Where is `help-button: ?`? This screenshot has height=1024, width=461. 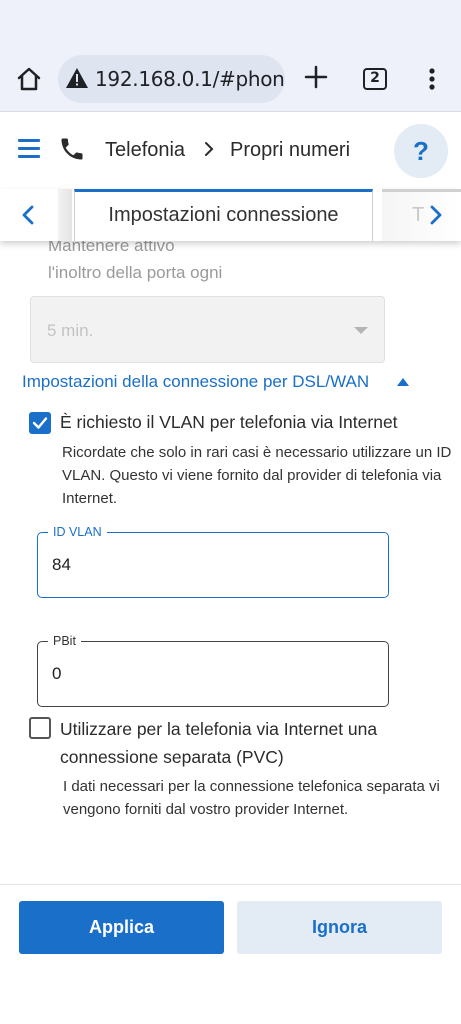
help-button: ? is located at coordinates (421, 151).